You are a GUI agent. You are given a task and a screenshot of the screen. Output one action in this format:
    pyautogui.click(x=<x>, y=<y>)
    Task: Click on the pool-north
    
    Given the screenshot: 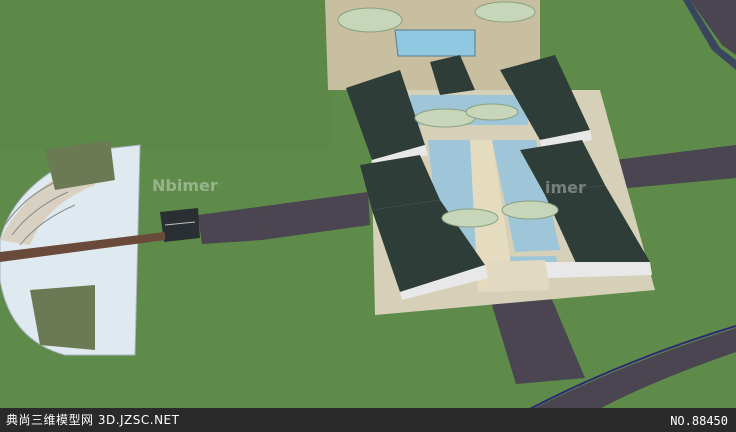 What is the action you would take?
    pyautogui.click(x=435, y=43)
    